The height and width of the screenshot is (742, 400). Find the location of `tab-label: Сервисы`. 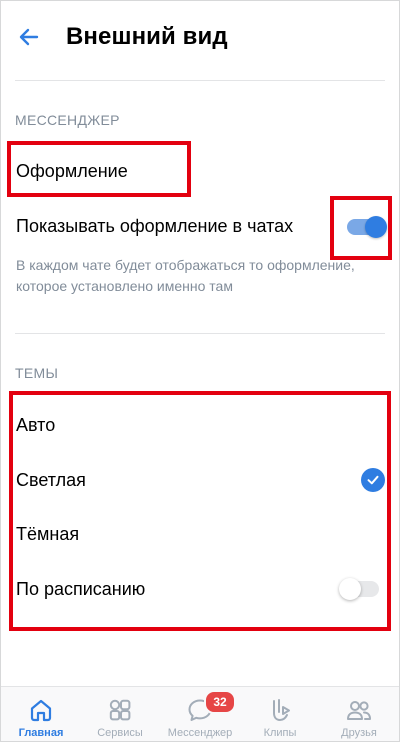

tab-label: Сервисы is located at coordinates (120, 733).